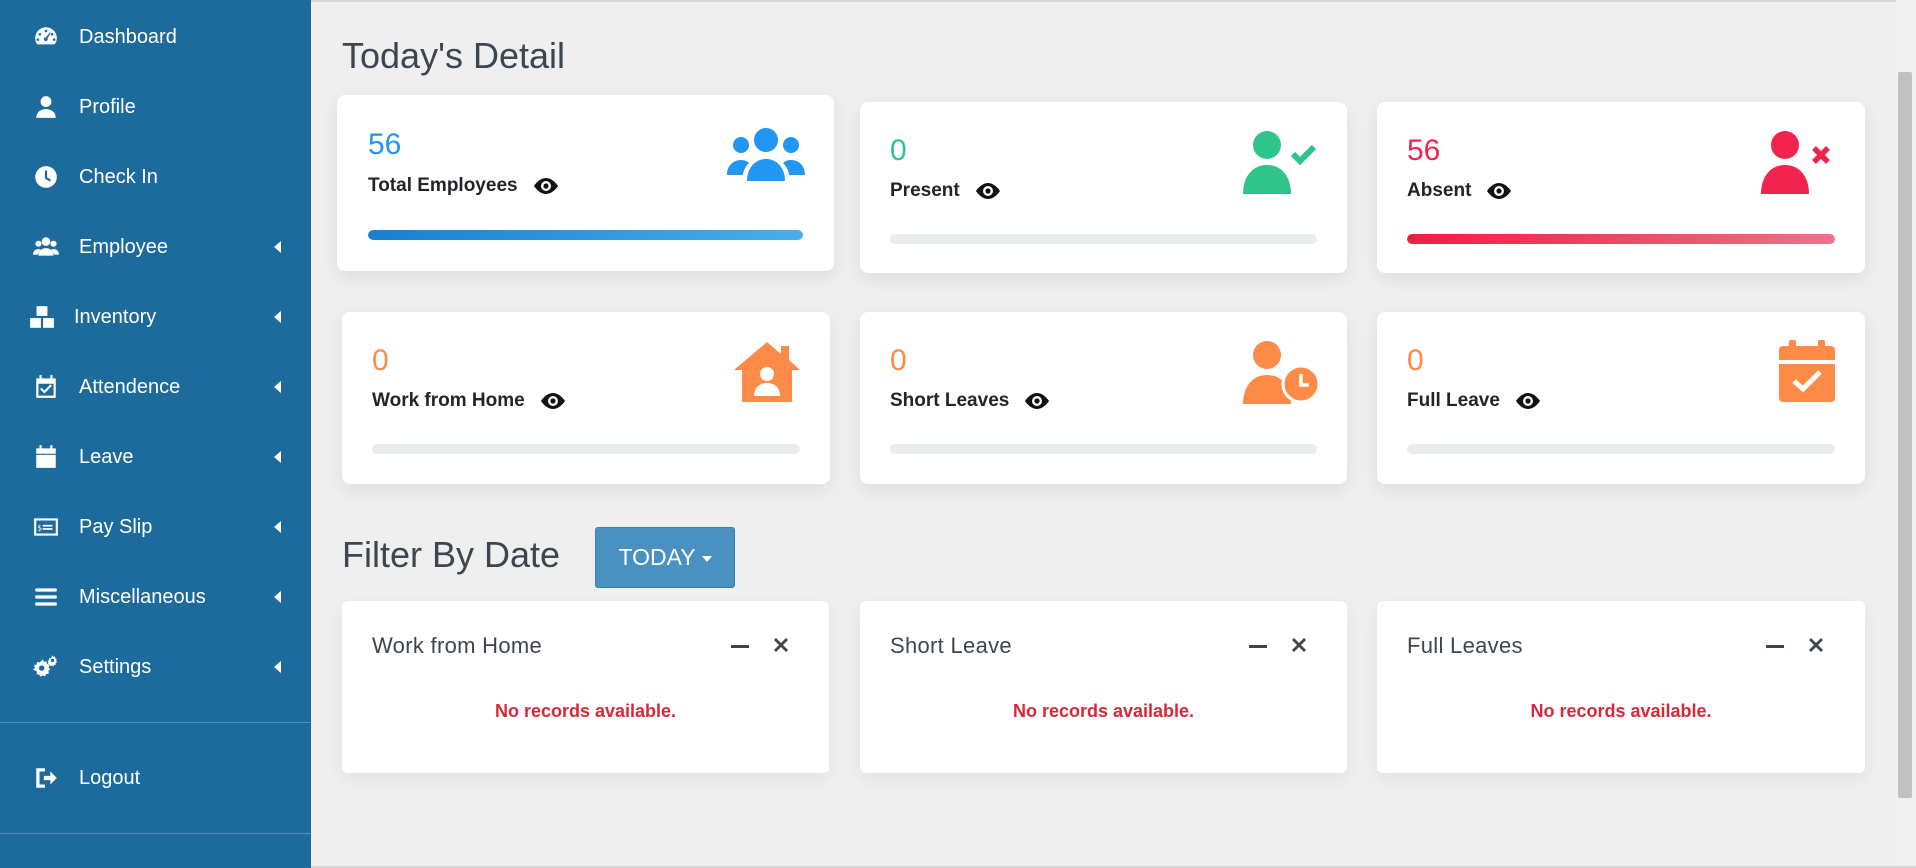 The height and width of the screenshot is (868, 1916). I want to click on stat-label: Present, so click(946, 191).